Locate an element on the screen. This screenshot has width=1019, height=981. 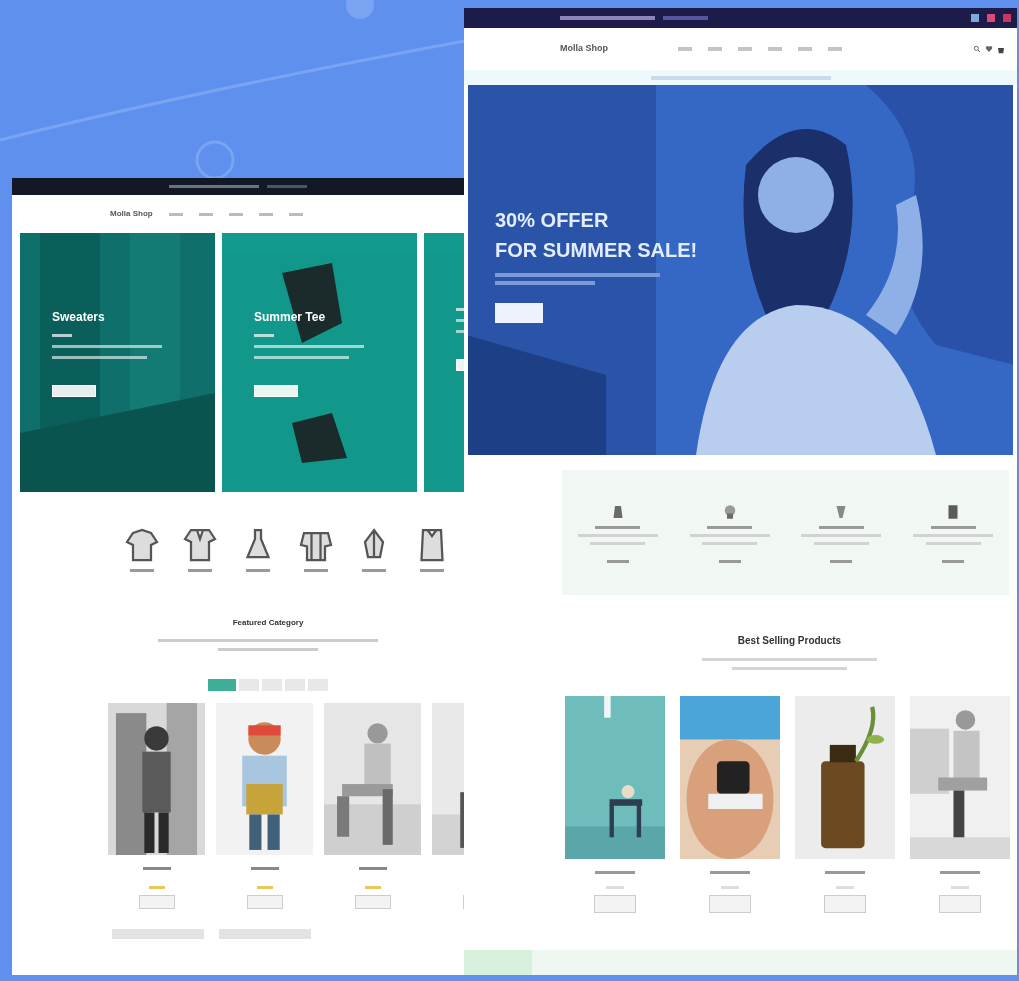
banner-title: Summer Tee is located at coordinates (290, 317).